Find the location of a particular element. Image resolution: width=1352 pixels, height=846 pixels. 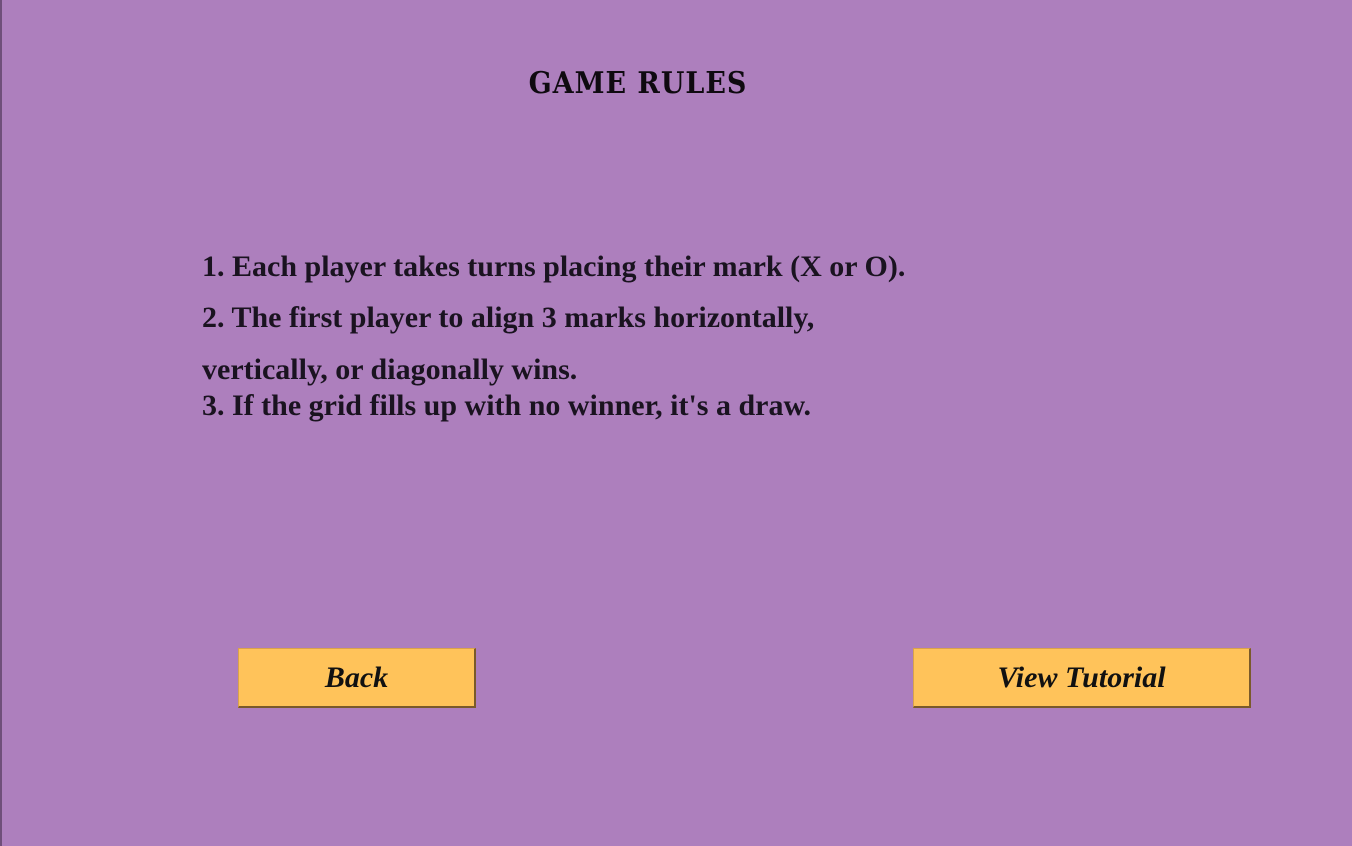

back-button-label: Back is located at coordinates (356, 677).